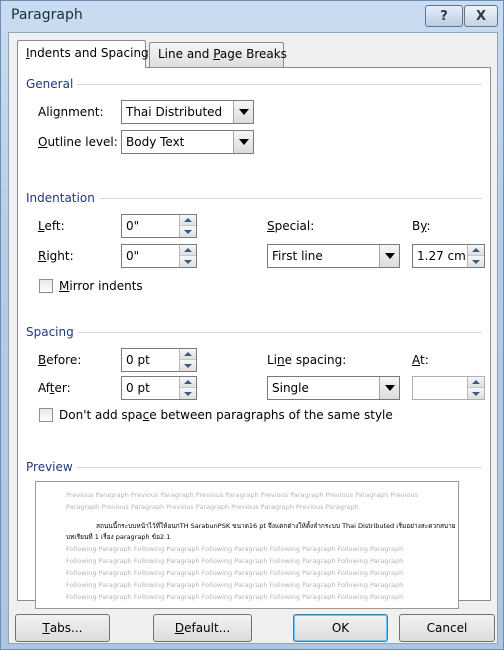  I want to click on line-spacing-label: Line spacing:, so click(307, 360).